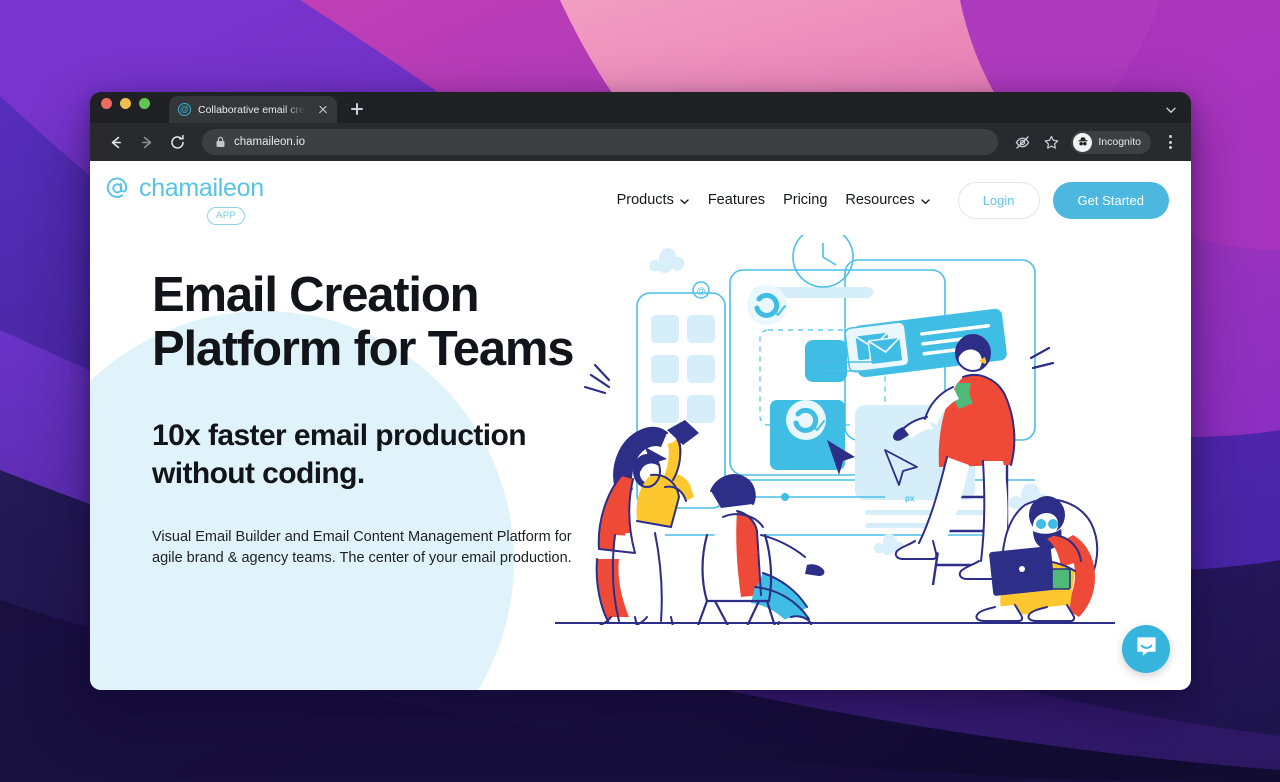  I want to click on nav-item-features: Features, so click(736, 200).